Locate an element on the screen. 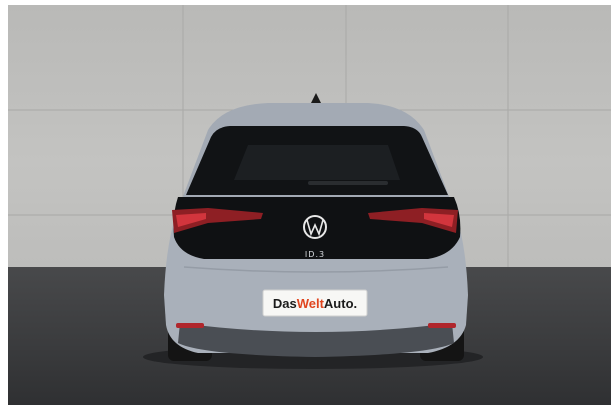 This screenshot has width=613, height=408. roof-antenna is located at coordinates (316, 98).